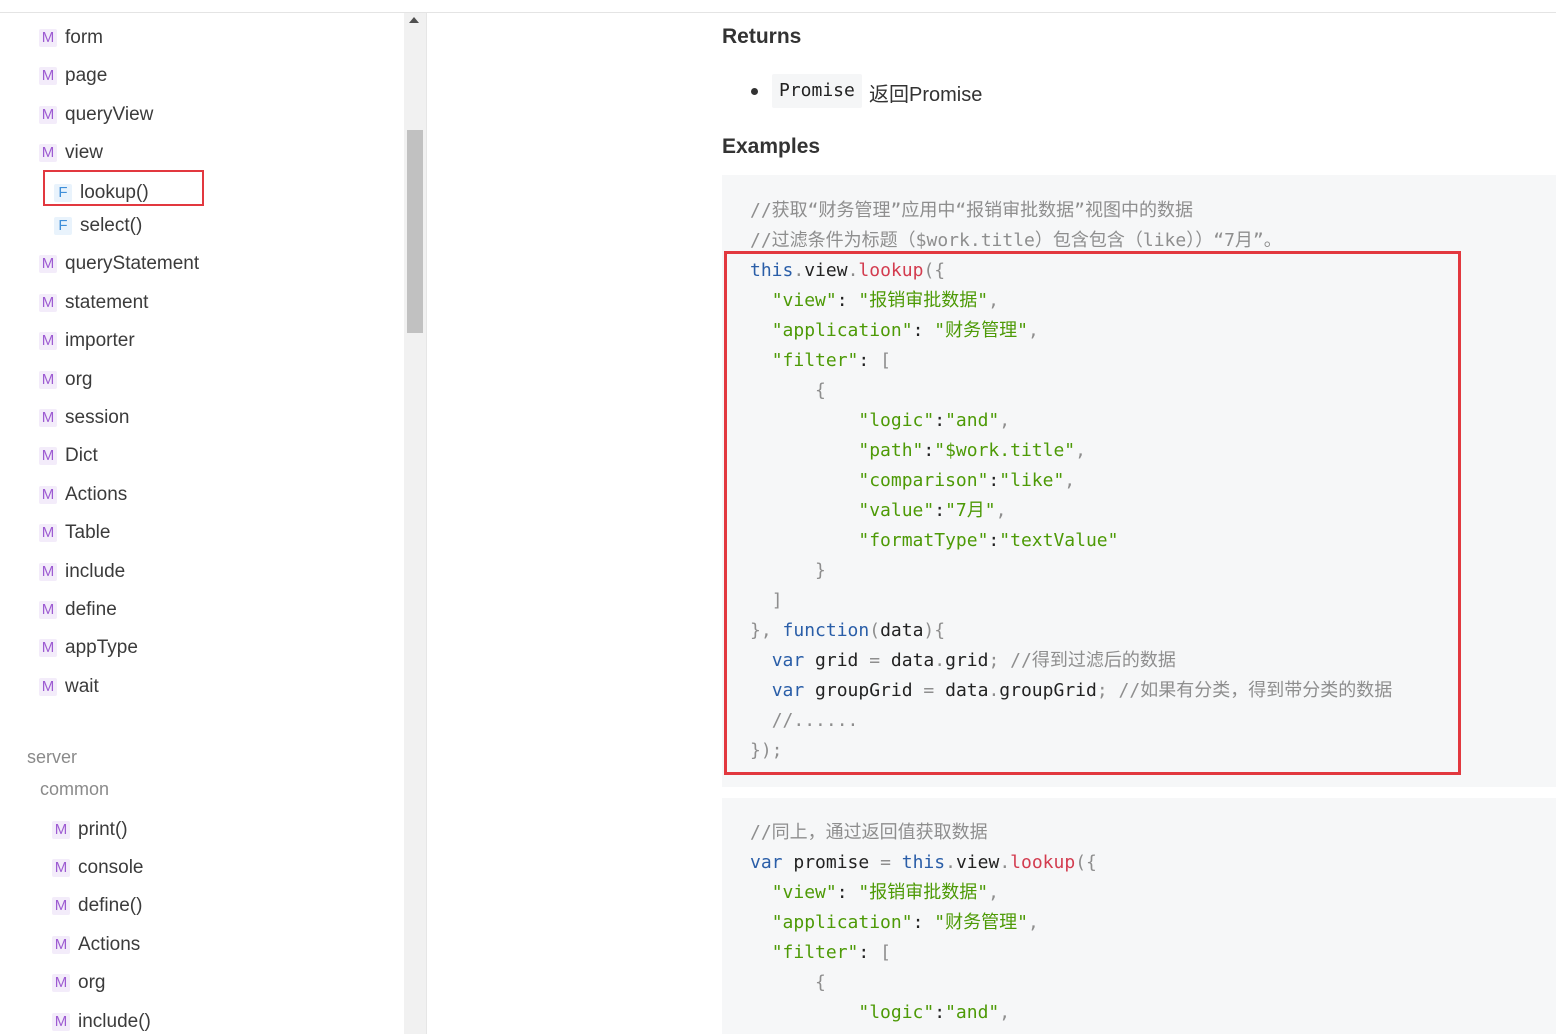 The image size is (1556, 1034). I want to click on sidebar-item-include: Minclude(), so click(101, 1020).